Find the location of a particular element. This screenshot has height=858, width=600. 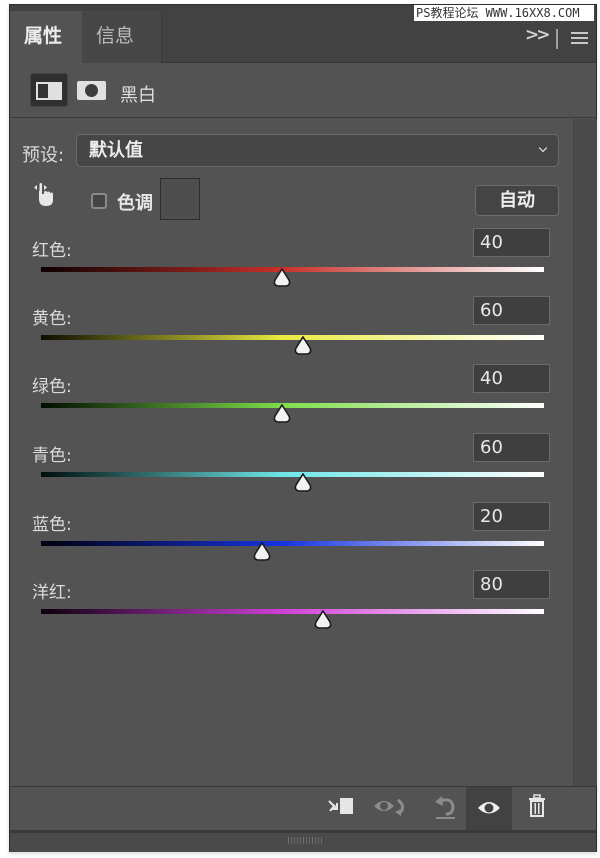

slider-row: 黄色: 60 is located at coordinates (291, 334).